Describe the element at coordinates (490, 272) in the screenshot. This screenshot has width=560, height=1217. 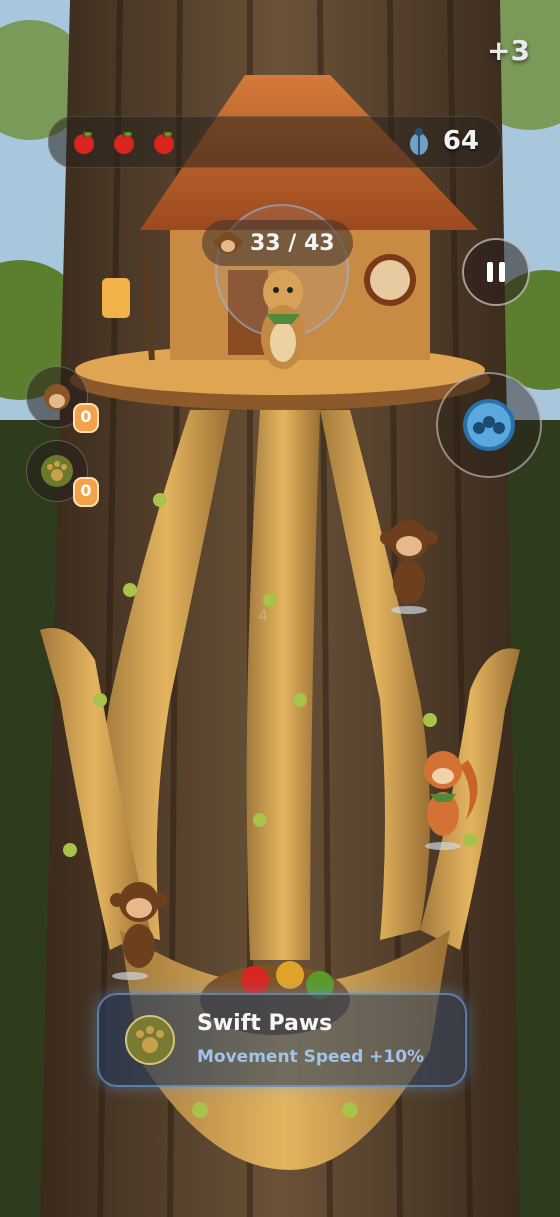
I see `pause-bar-left` at that location.